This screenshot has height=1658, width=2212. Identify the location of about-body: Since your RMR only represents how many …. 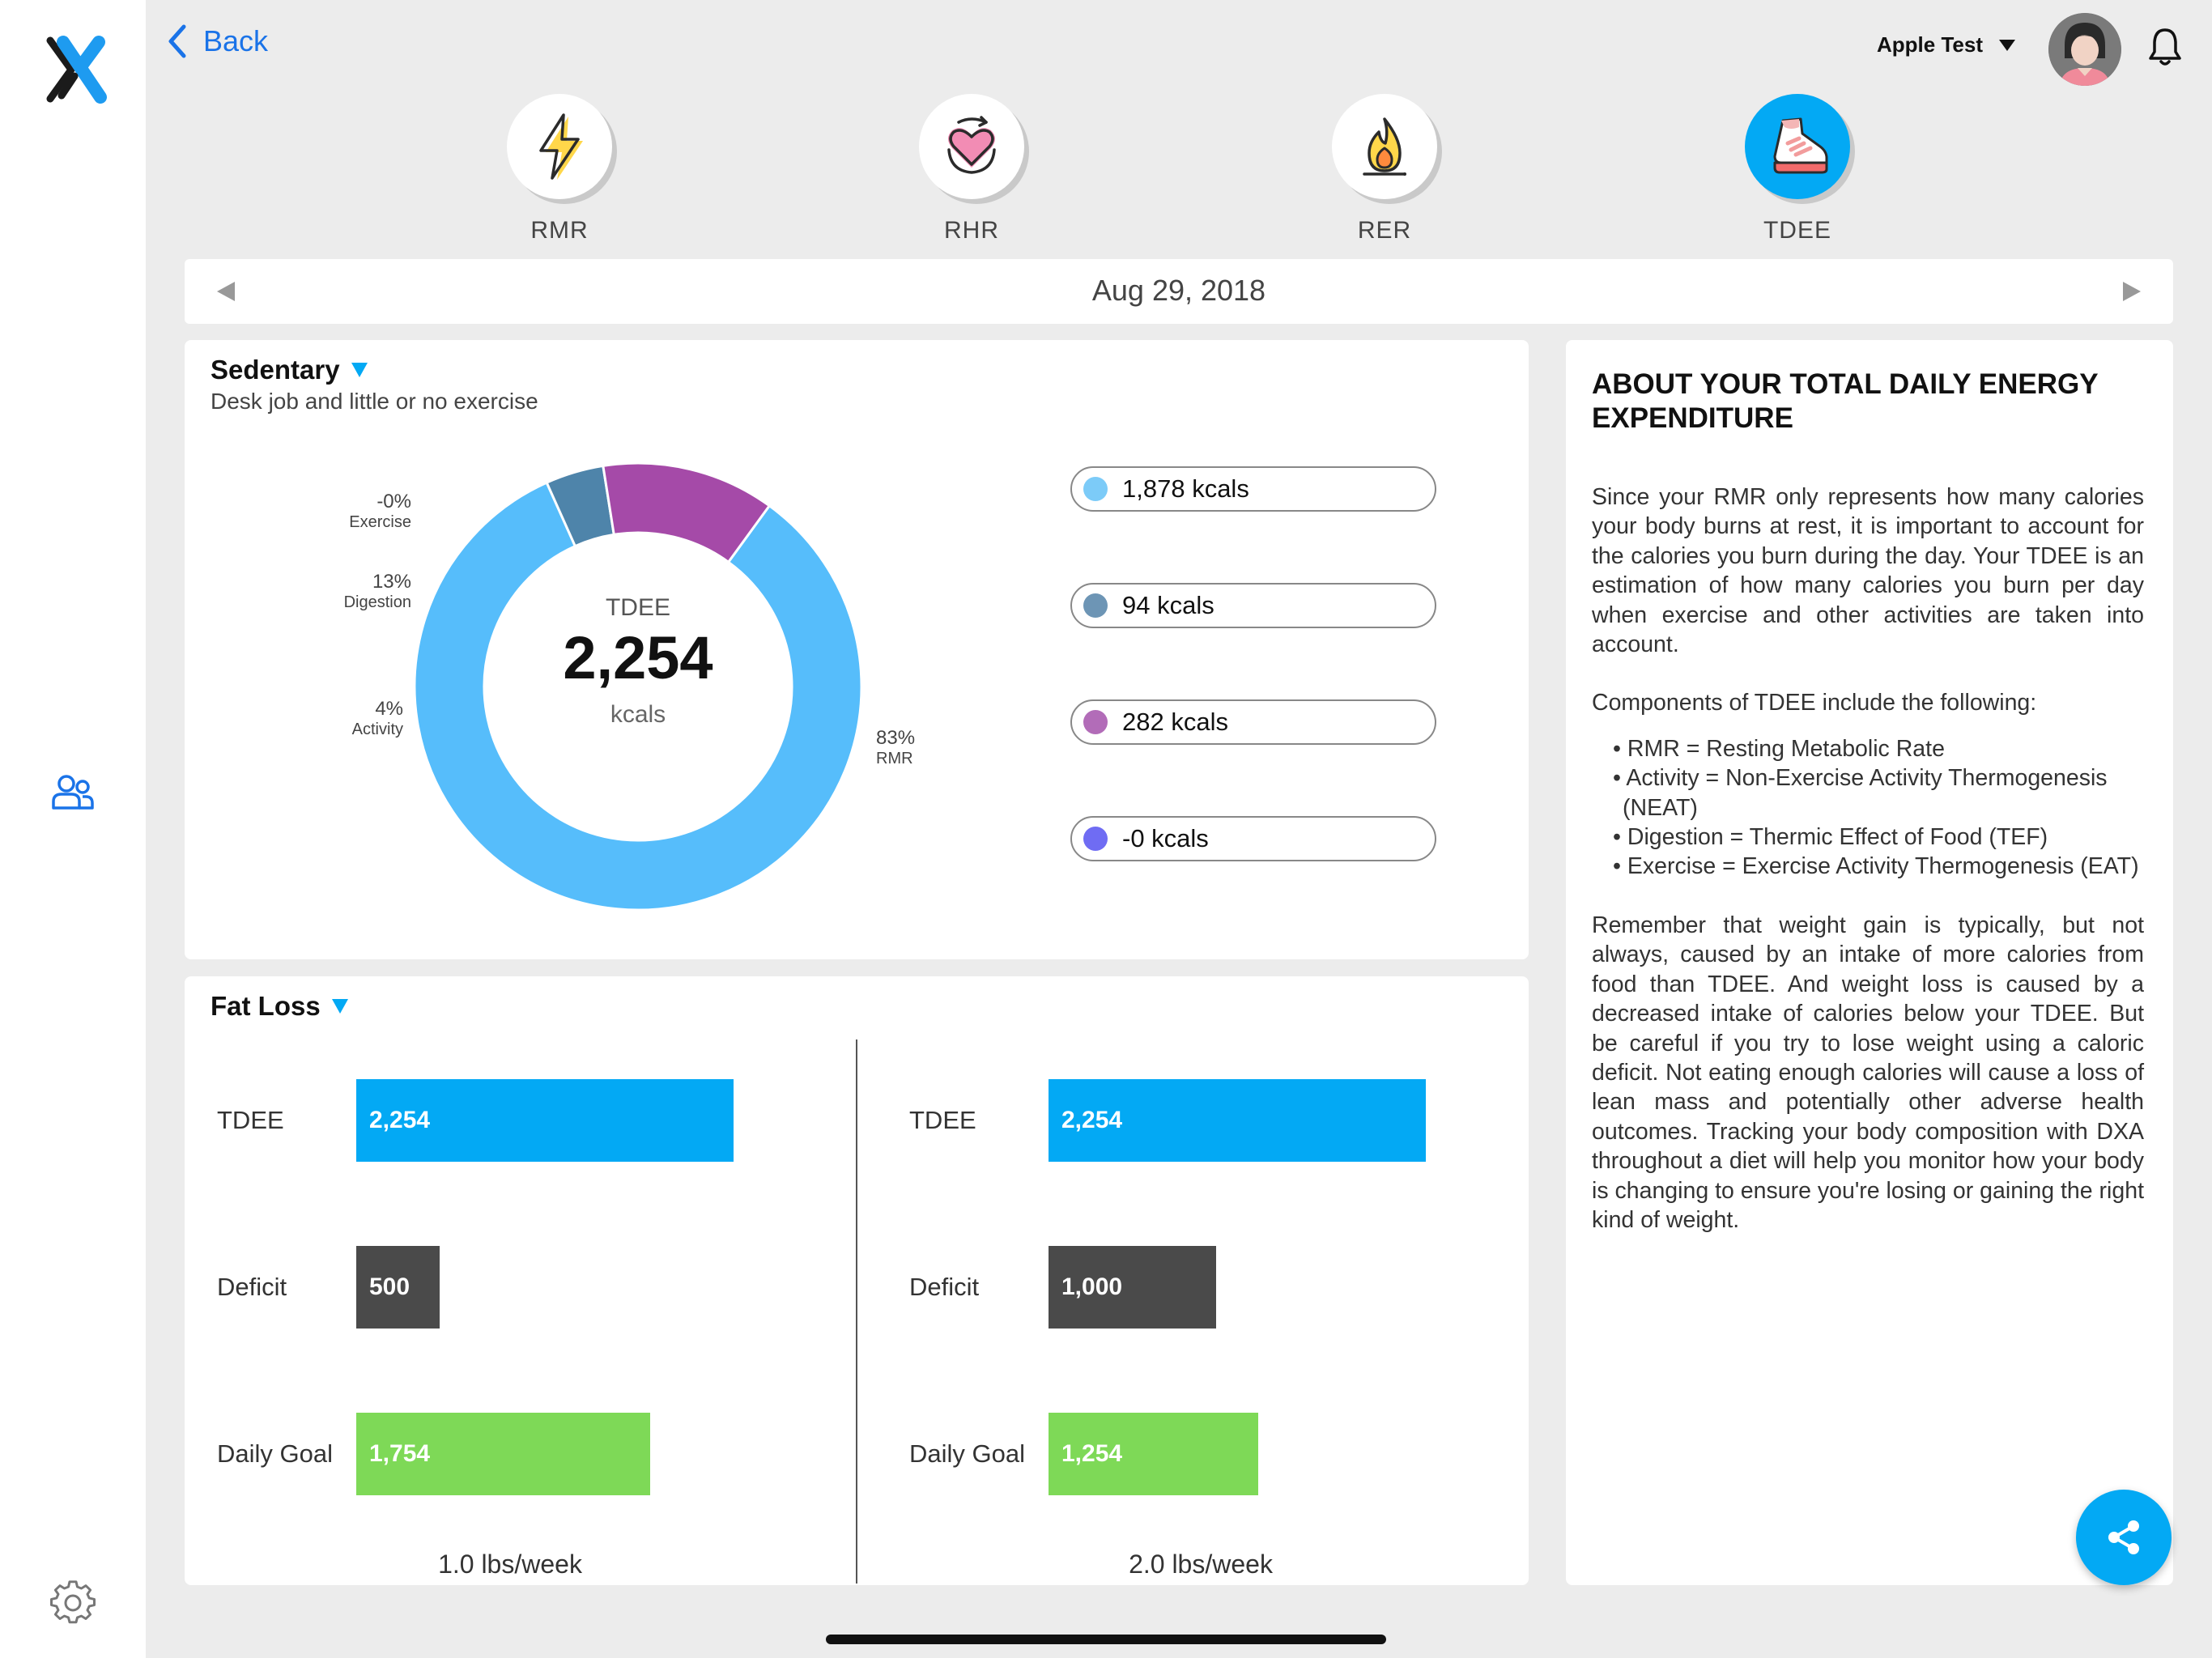
(1868, 873).